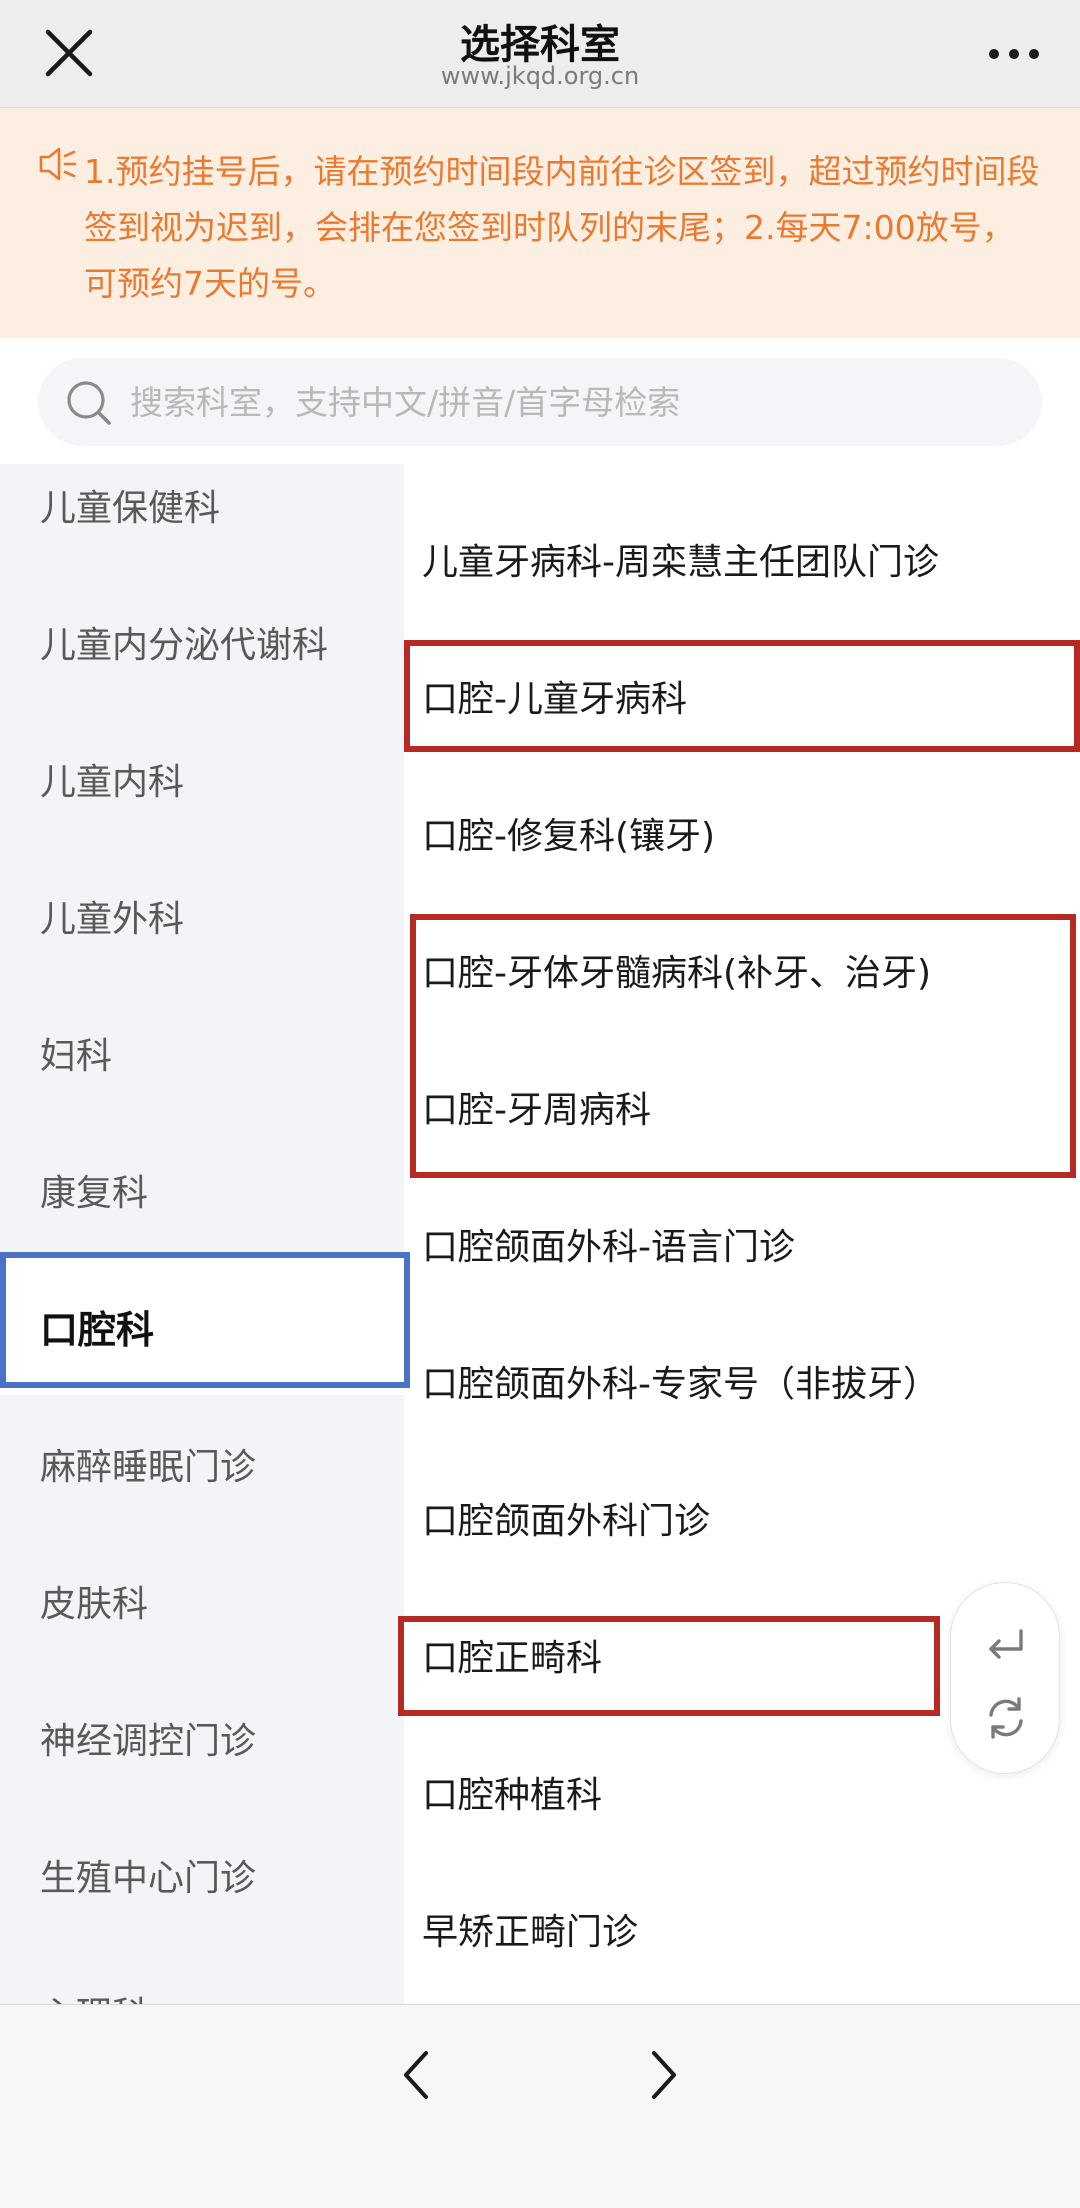  What do you see at coordinates (742, 1380) in the screenshot?
I see `department-item: 口腔颌面外科-专家号（非拔牙）` at bounding box center [742, 1380].